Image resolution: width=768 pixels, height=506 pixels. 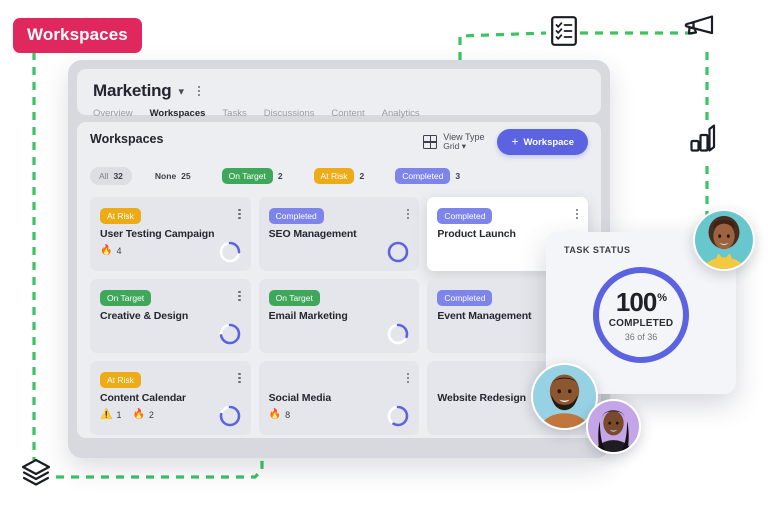 What do you see at coordinates (288, 415) in the screenshot?
I see `metric-value: 8` at bounding box center [288, 415].